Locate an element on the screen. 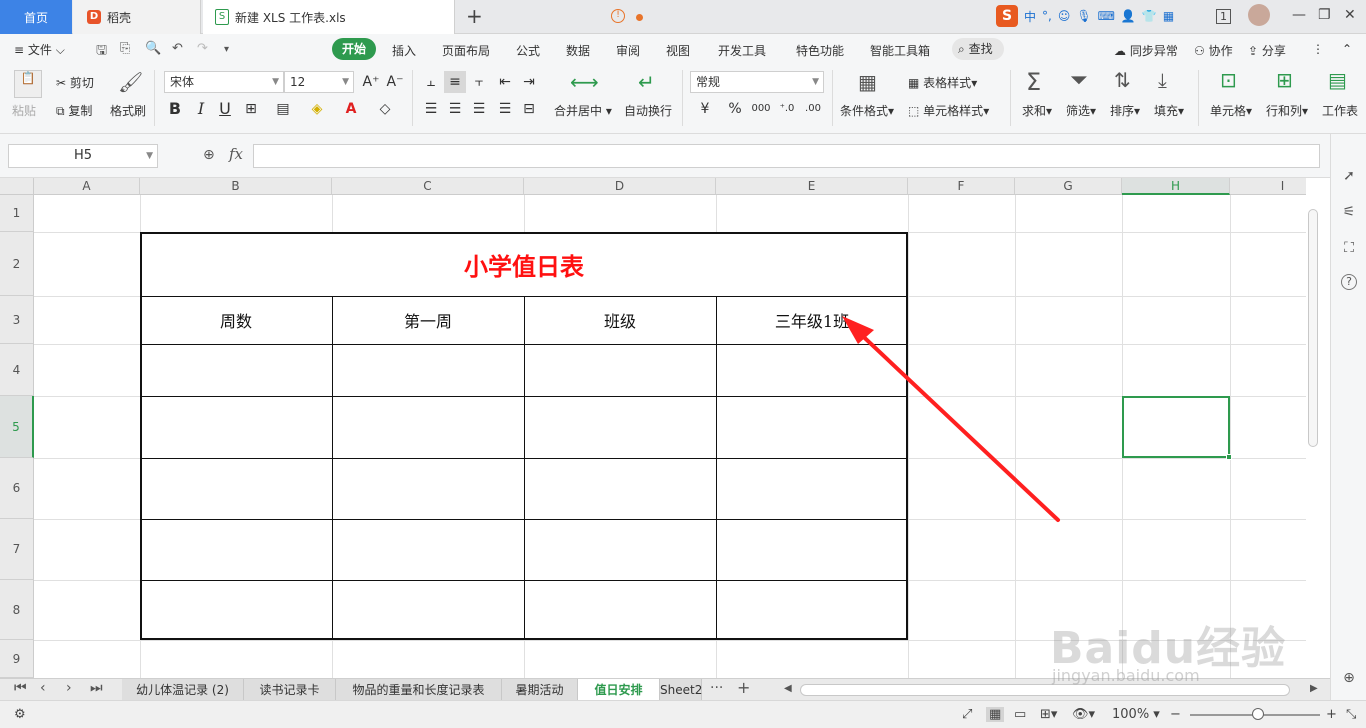  wrap-text-icon: ↵ is located at coordinates (646, 82).